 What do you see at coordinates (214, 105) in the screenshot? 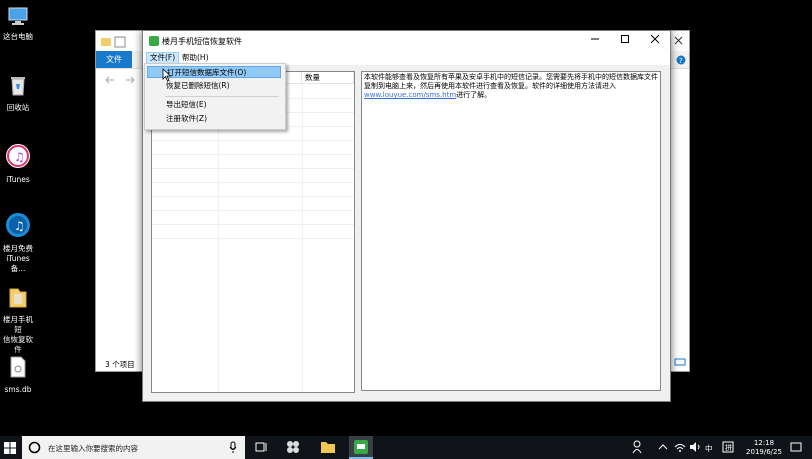
I see `menu-item-export: 导出短信(E)` at bounding box center [214, 105].